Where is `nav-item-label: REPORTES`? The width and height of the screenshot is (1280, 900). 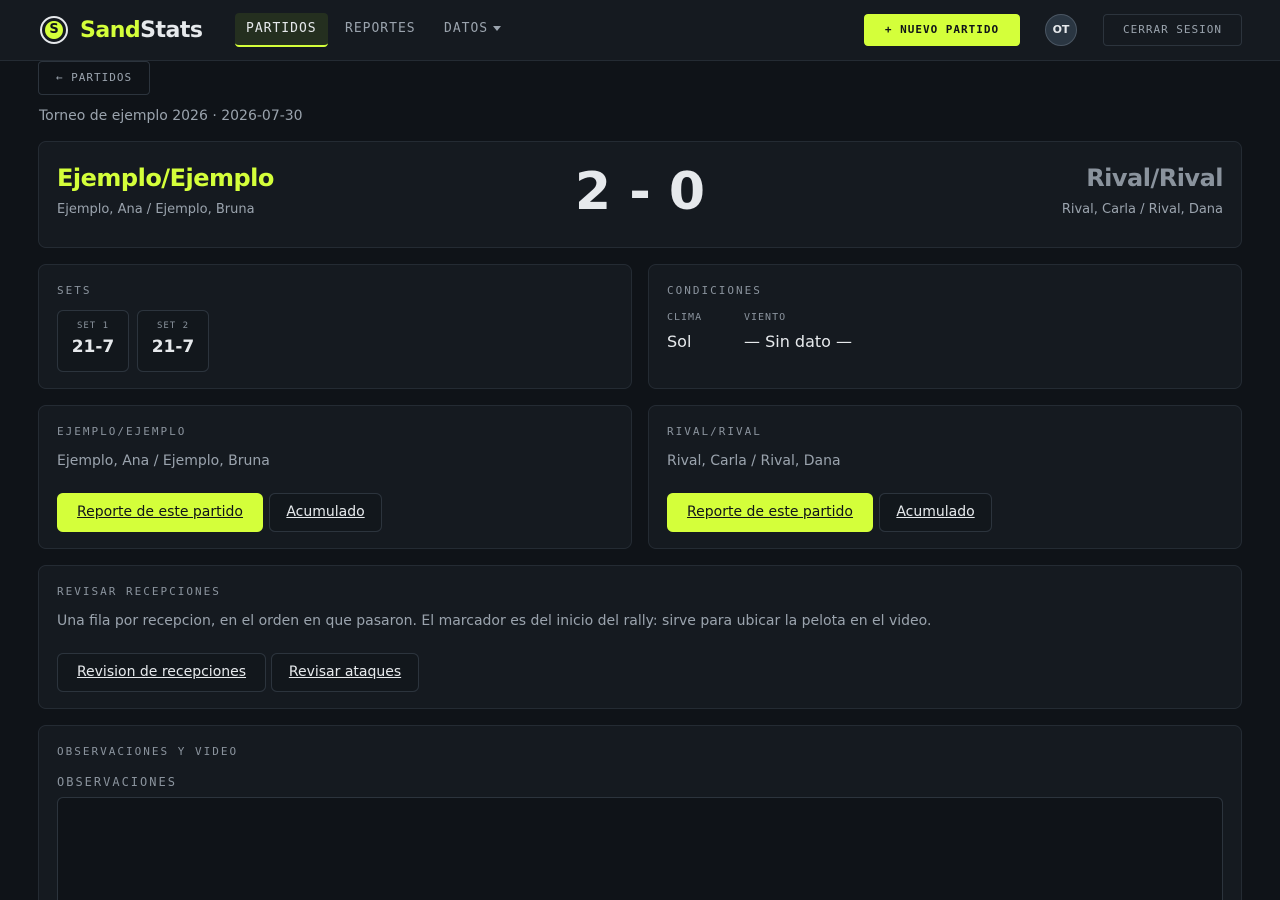 nav-item-label: REPORTES is located at coordinates (380, 28).